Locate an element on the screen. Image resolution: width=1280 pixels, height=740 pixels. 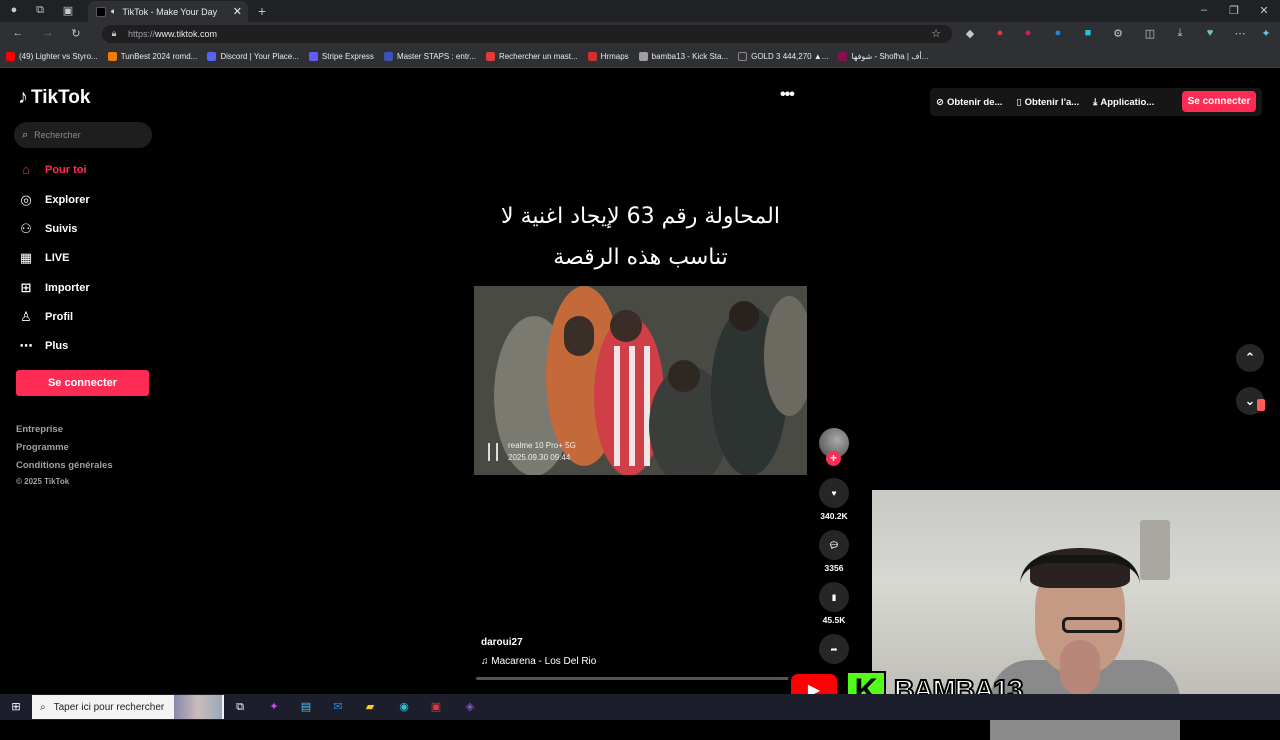
speaker-icon: 🔈︎ is located at coordinates (113, 11).